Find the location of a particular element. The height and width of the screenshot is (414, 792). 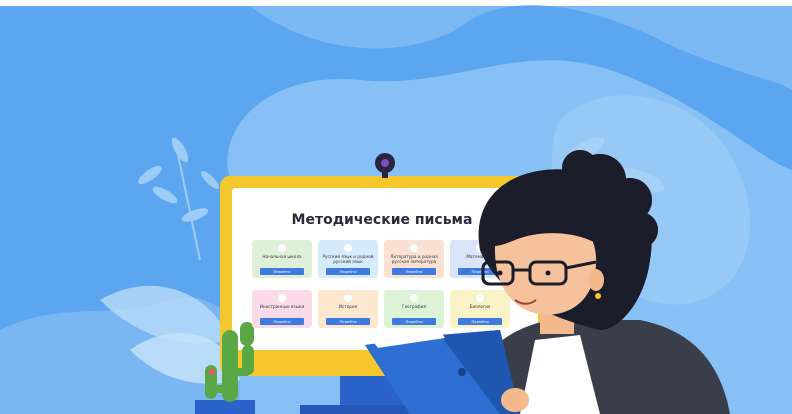

card-label: Биология is located at coordinates (480, 306).